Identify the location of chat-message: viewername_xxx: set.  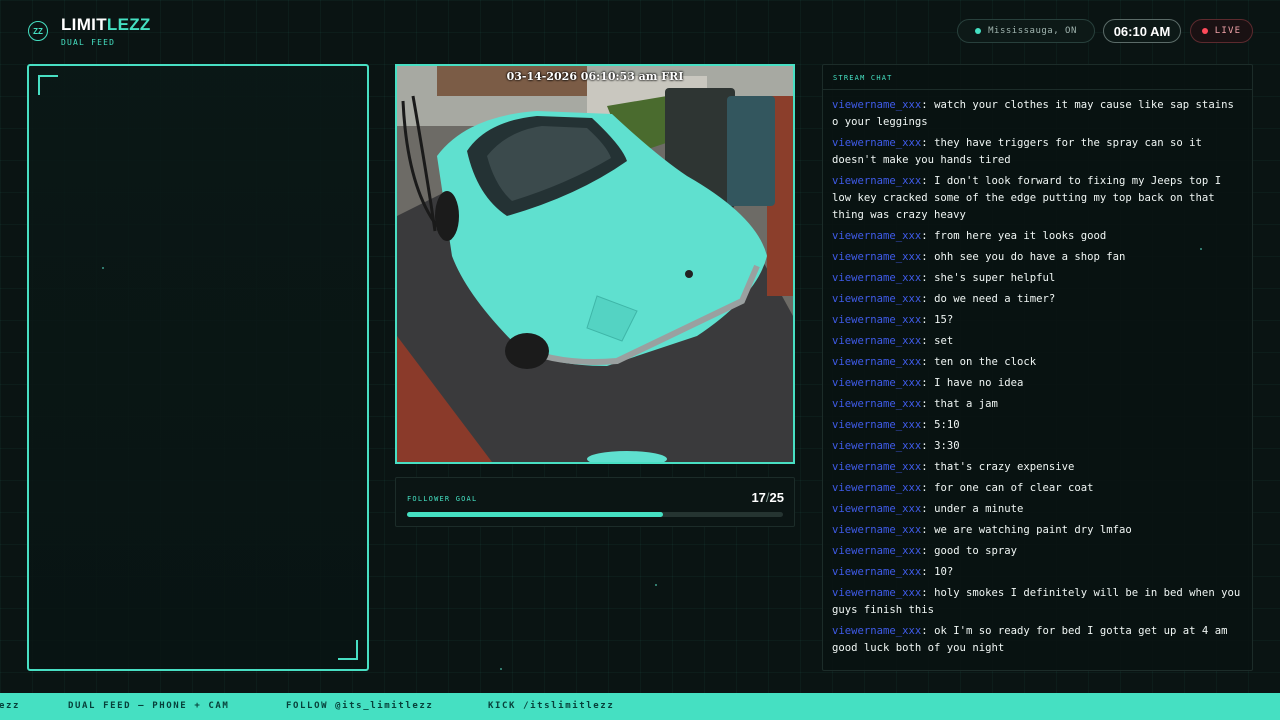
(893, 341).